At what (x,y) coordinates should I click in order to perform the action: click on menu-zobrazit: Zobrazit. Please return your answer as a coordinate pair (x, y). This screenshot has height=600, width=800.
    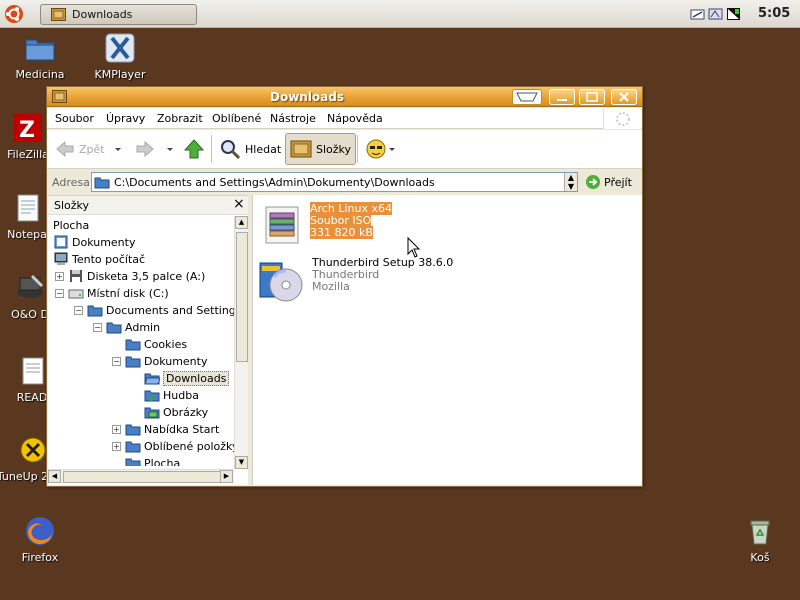
    Looking at the image, I should click on (180, 118).